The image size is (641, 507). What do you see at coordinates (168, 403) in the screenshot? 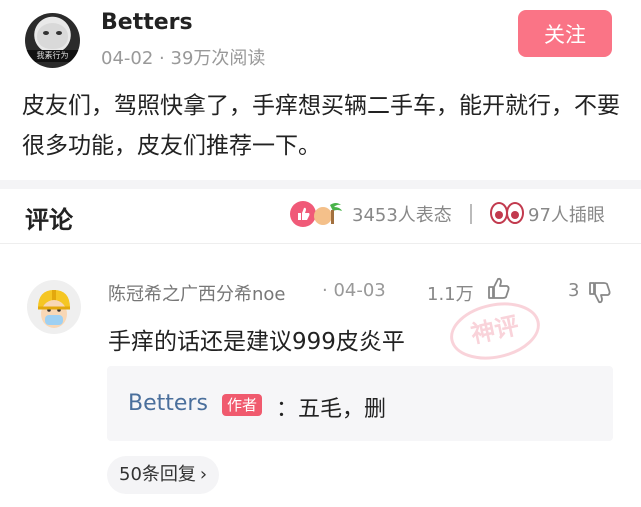
I see `reply-author: Betters` at bounding box center [168, 403].